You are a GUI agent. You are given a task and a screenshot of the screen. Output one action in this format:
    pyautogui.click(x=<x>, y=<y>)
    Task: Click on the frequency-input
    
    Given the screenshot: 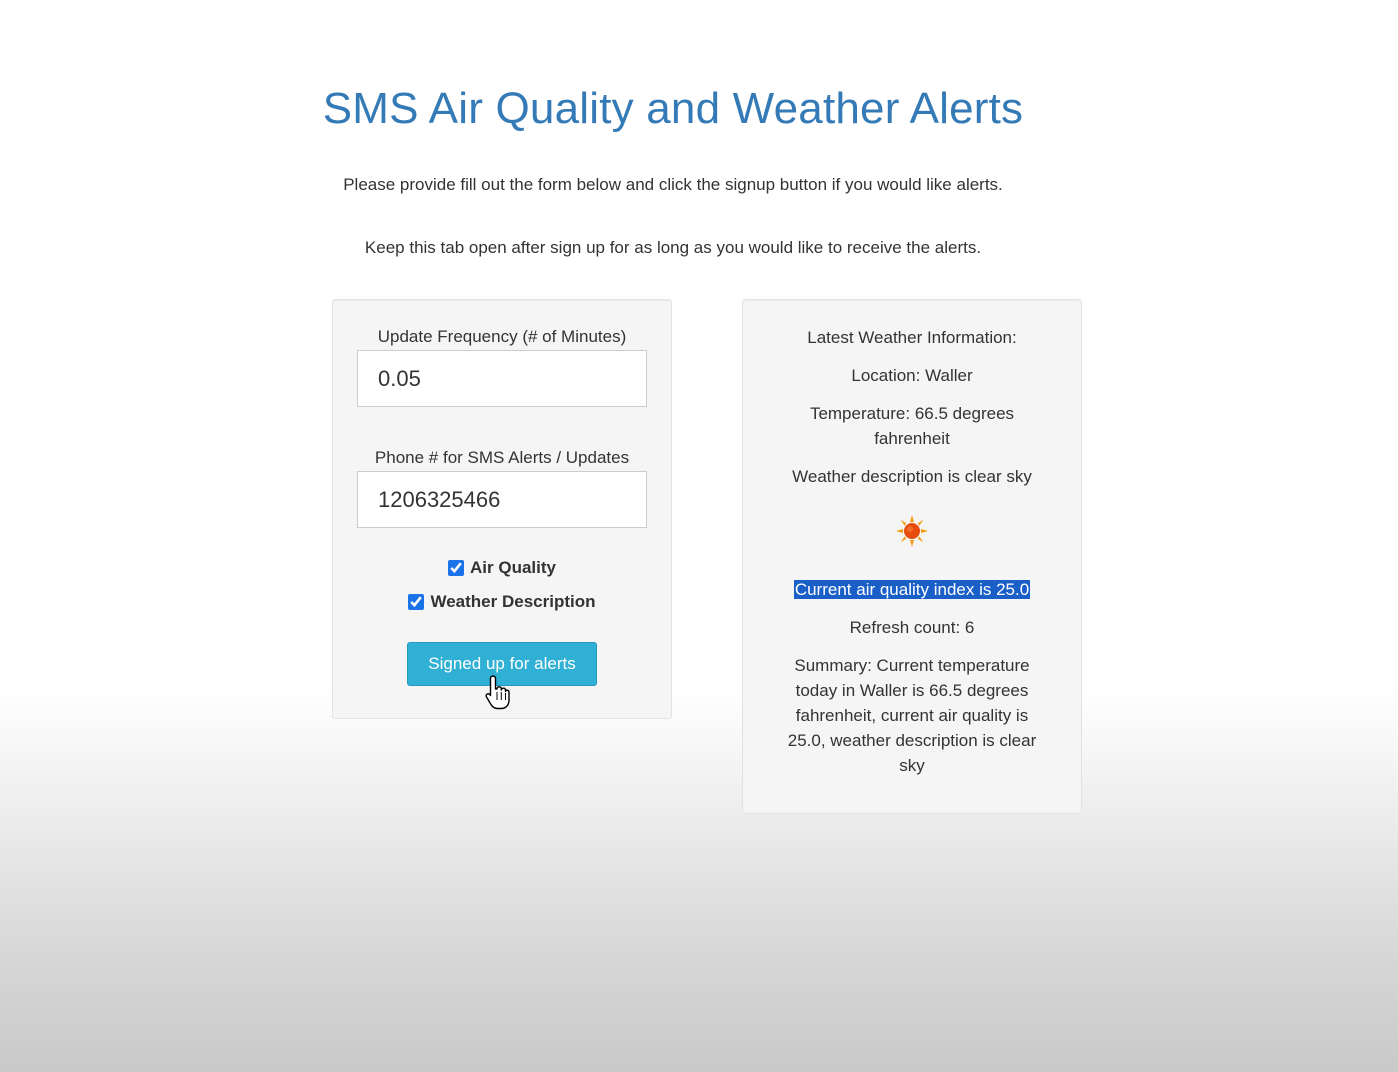 What is the action you would take?
    pyautogui.click(x=502, y=378)
    